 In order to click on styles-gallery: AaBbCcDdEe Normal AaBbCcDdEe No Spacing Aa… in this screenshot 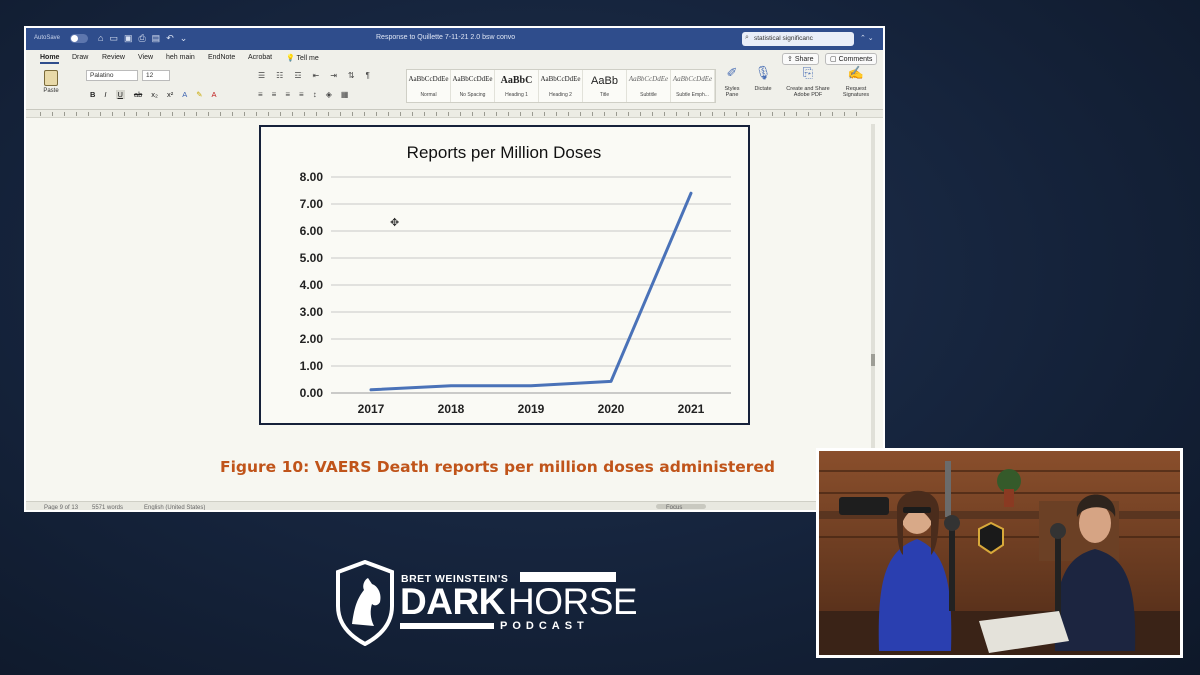, I will do `click(561, 86)`.